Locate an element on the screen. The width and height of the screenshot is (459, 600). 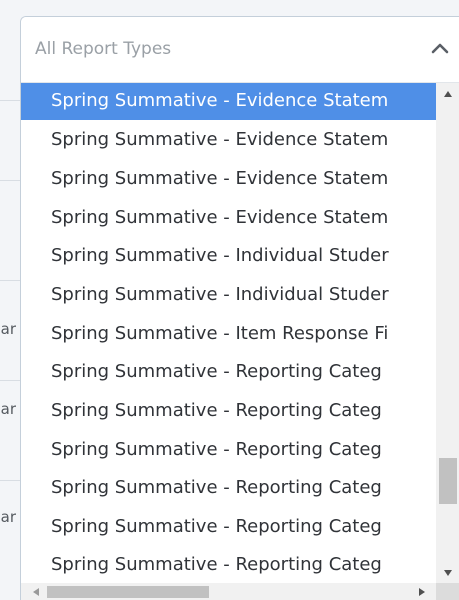
vertical-scrollbar is located at coordinates (447, 333).